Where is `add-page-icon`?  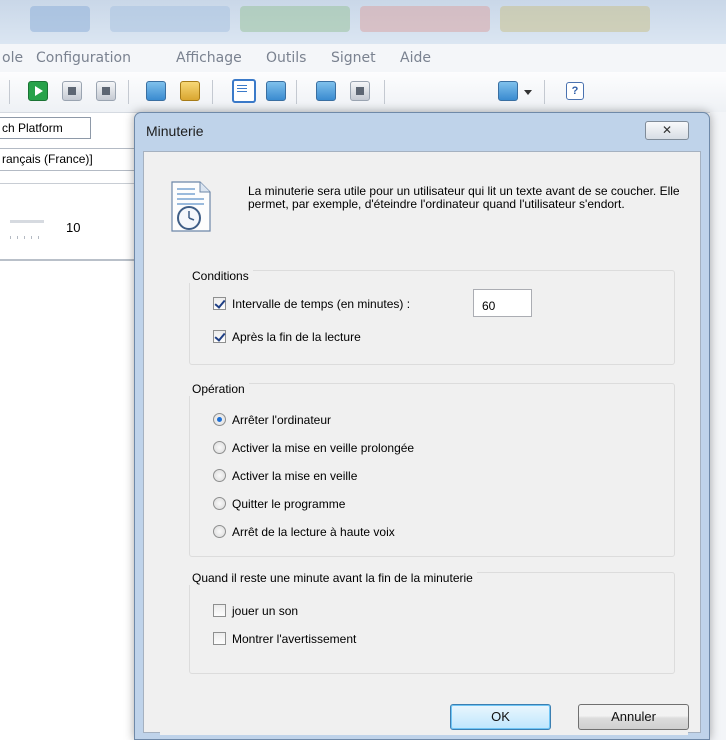
add-page-icon is located at coordinates (326, 91).